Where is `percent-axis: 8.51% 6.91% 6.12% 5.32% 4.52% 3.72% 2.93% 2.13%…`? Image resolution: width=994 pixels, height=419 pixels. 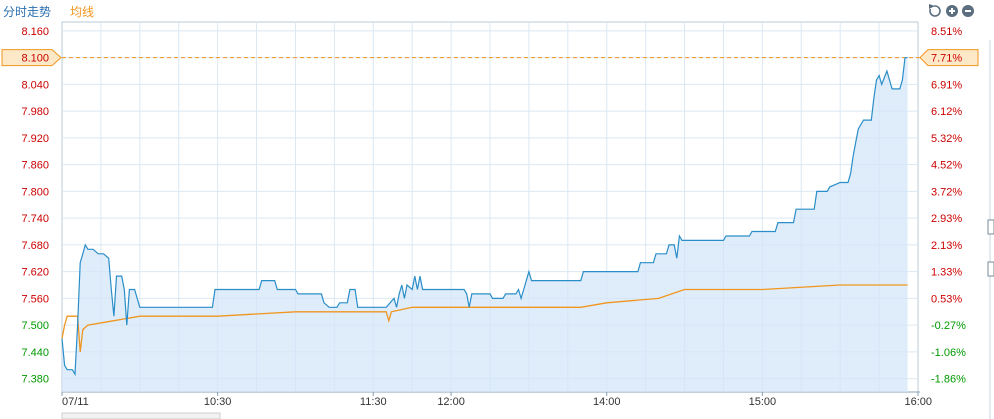
percent-axis: 8.51% 6.91% 6.12% 5.32% 4.52% 3.72% 2.93% 2.13%… is located at coordinates (948, 206).